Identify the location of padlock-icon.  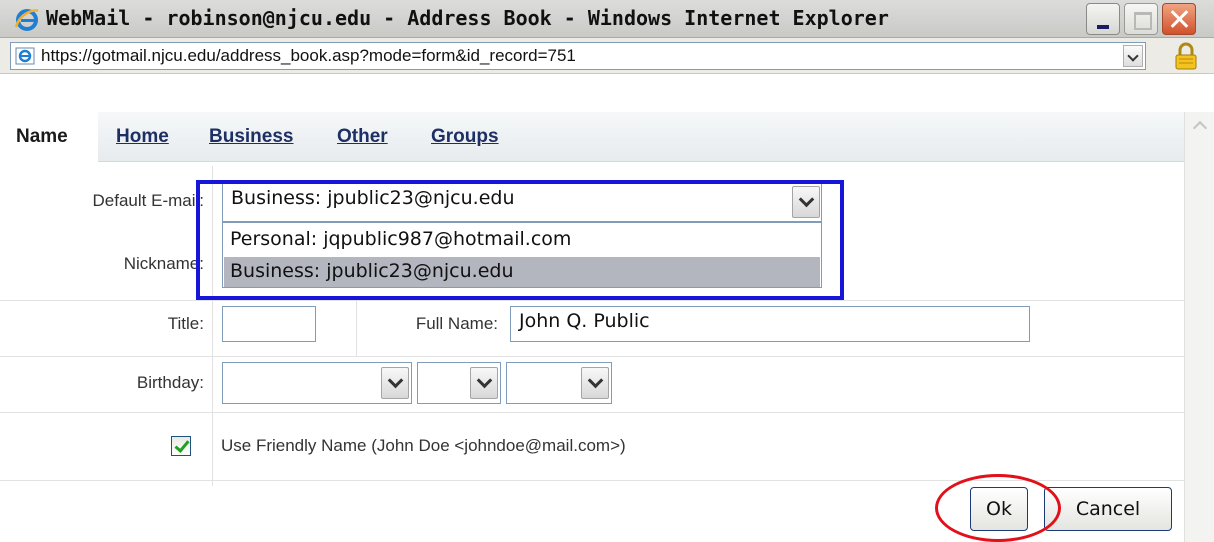
(1186, 56).